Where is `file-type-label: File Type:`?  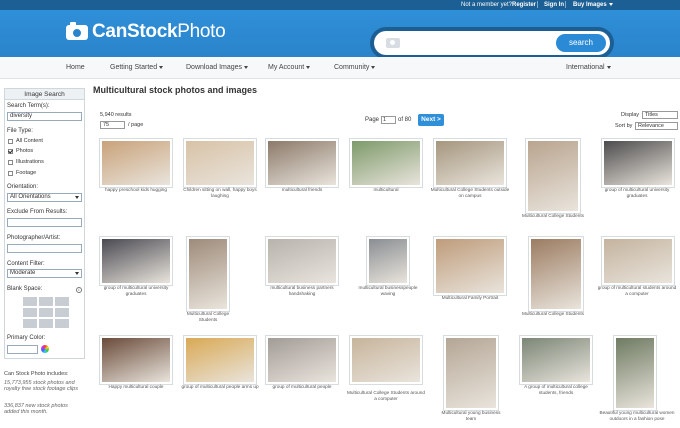 file-type-label: File Type: is located at coordinates (20, 131).